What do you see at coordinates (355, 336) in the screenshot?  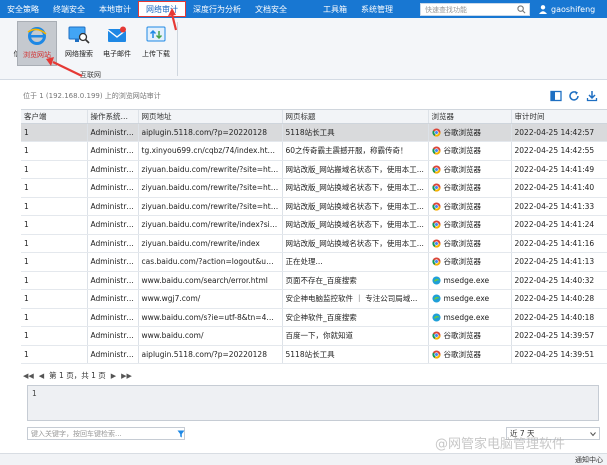 I see `cell-title: 百度一下，你就知道` at bounding box center [355, 336].